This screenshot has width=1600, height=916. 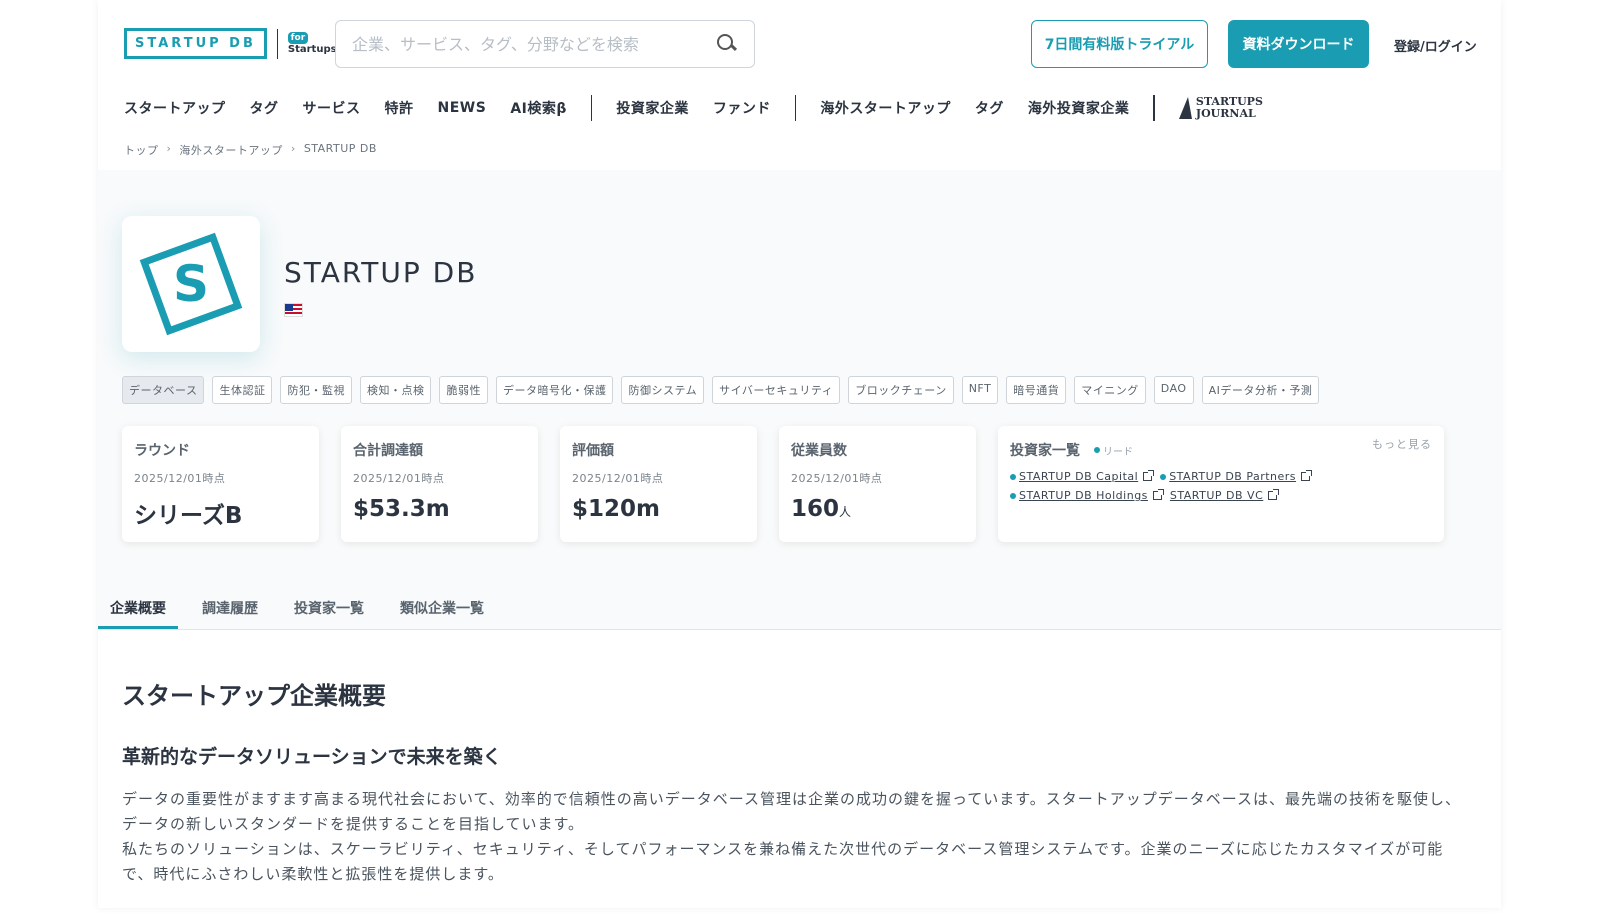 I want to click on tab-overview: 企業概要, so click(x=138, y=608).